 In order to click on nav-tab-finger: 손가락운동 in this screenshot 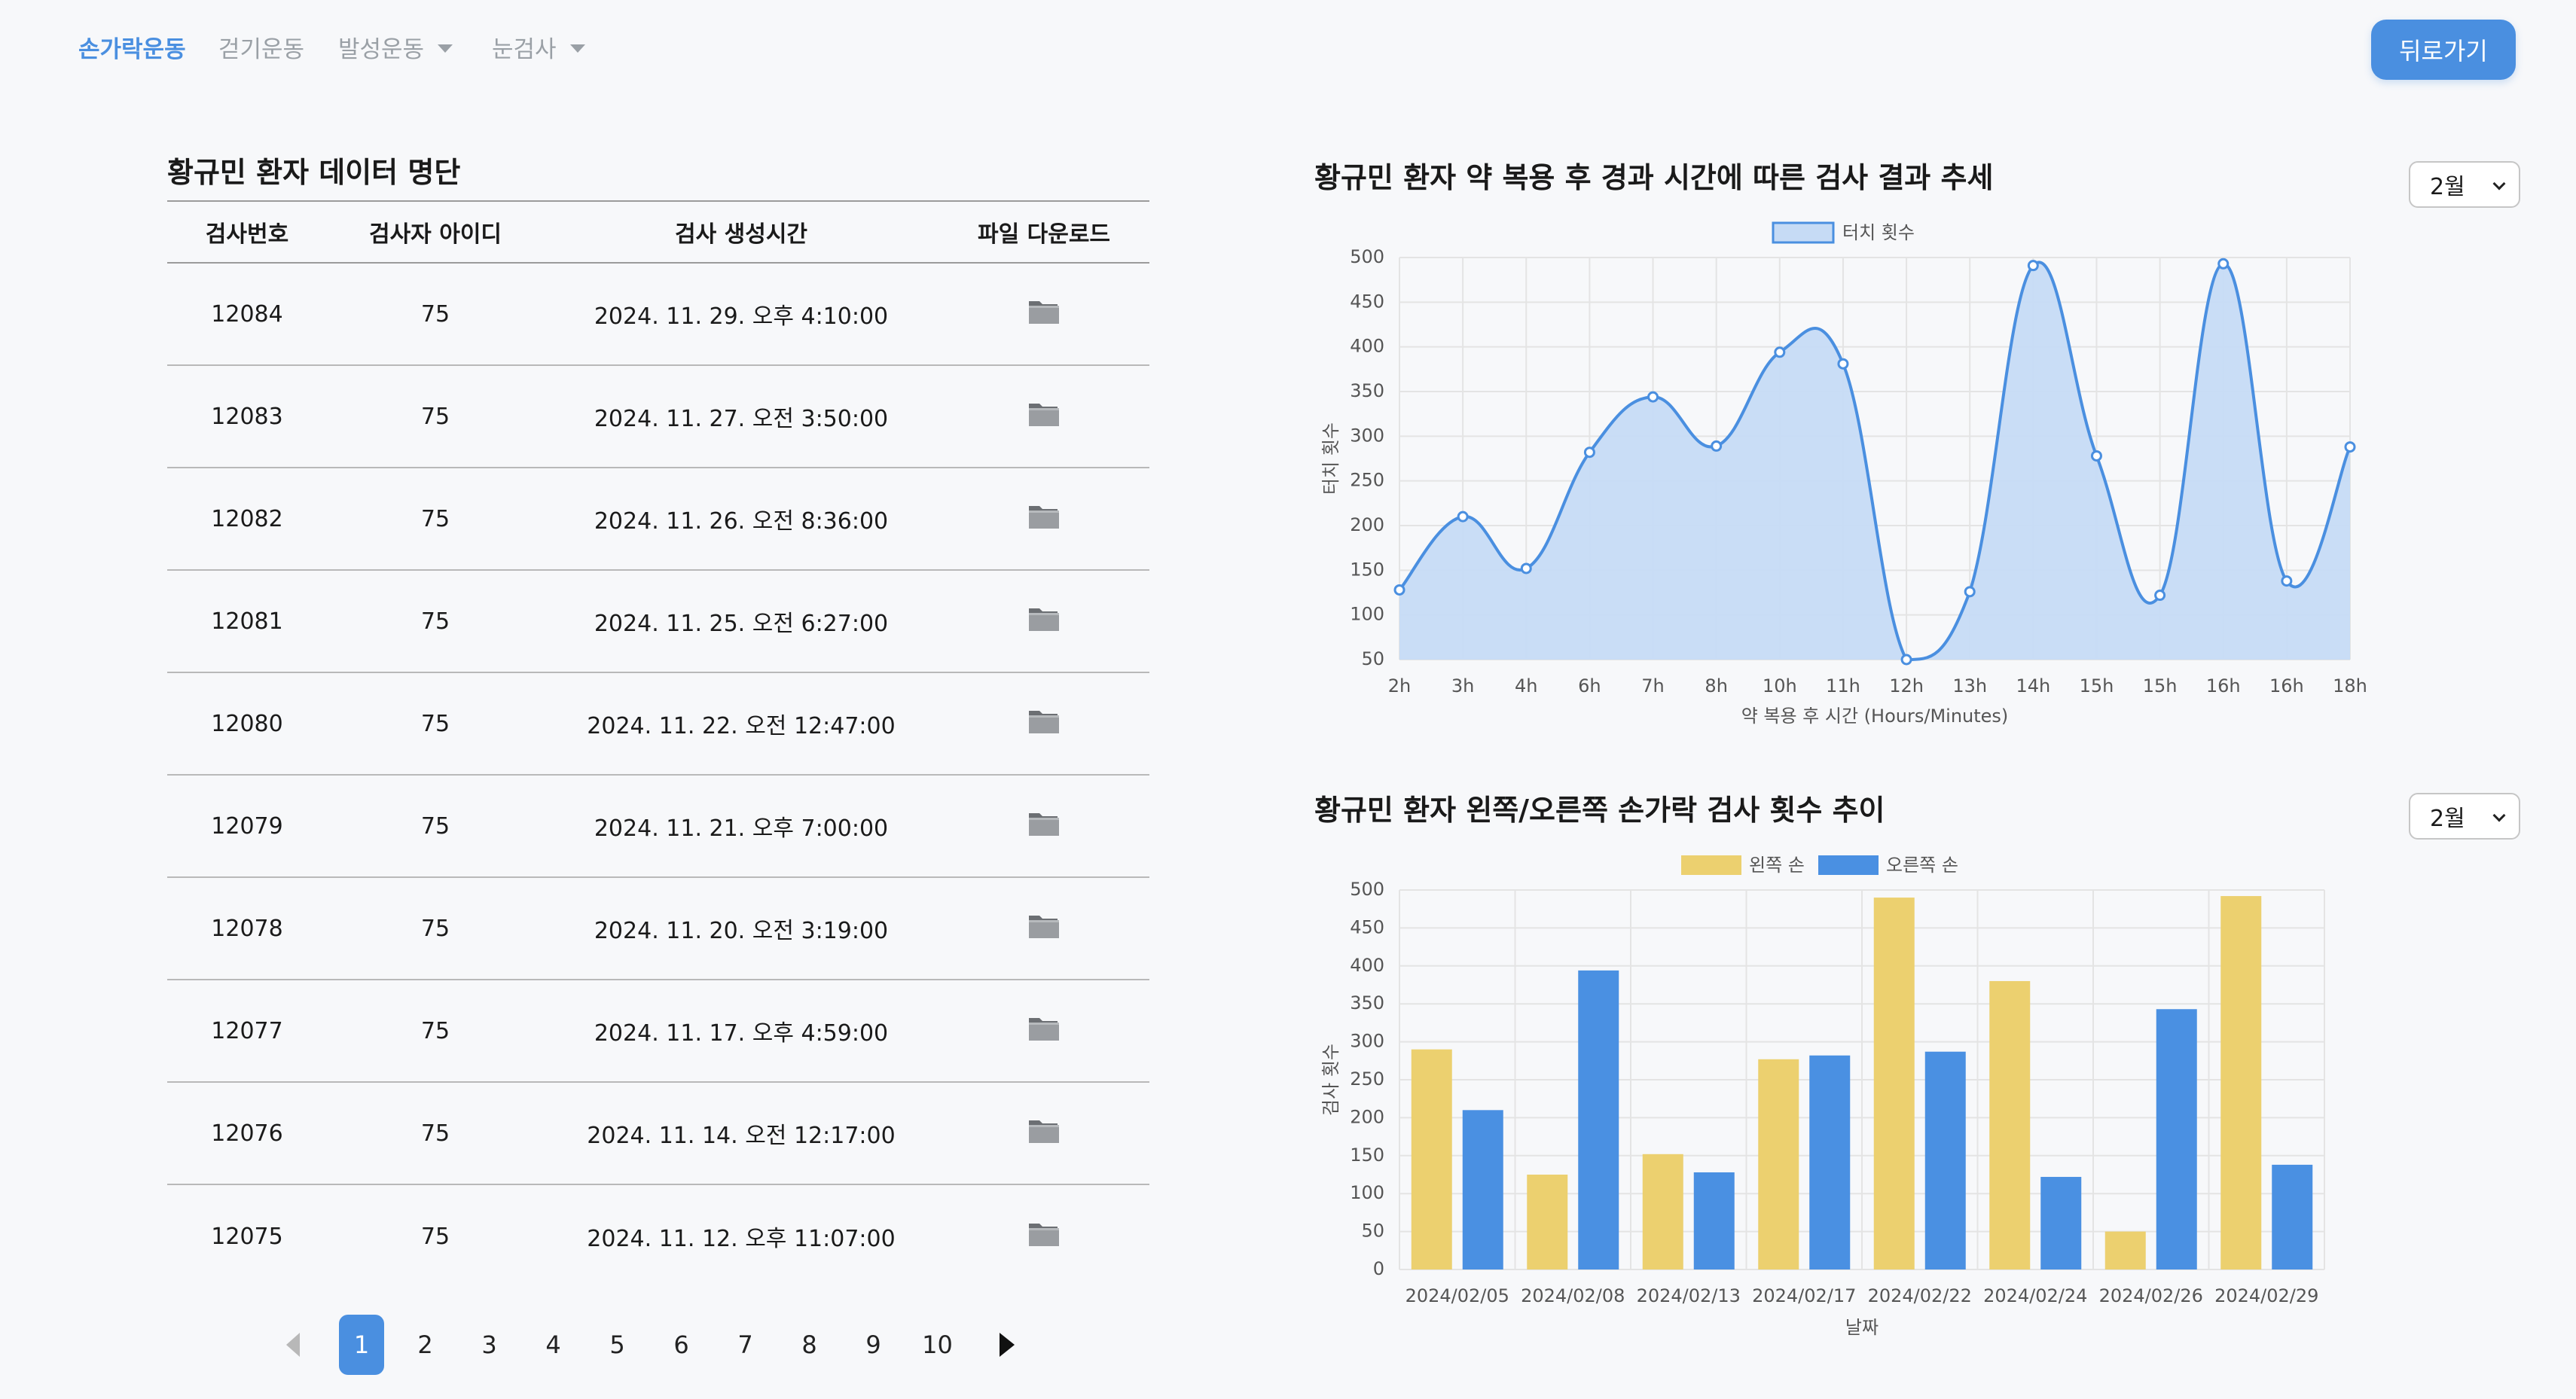, I will do `click(132, 47)`.